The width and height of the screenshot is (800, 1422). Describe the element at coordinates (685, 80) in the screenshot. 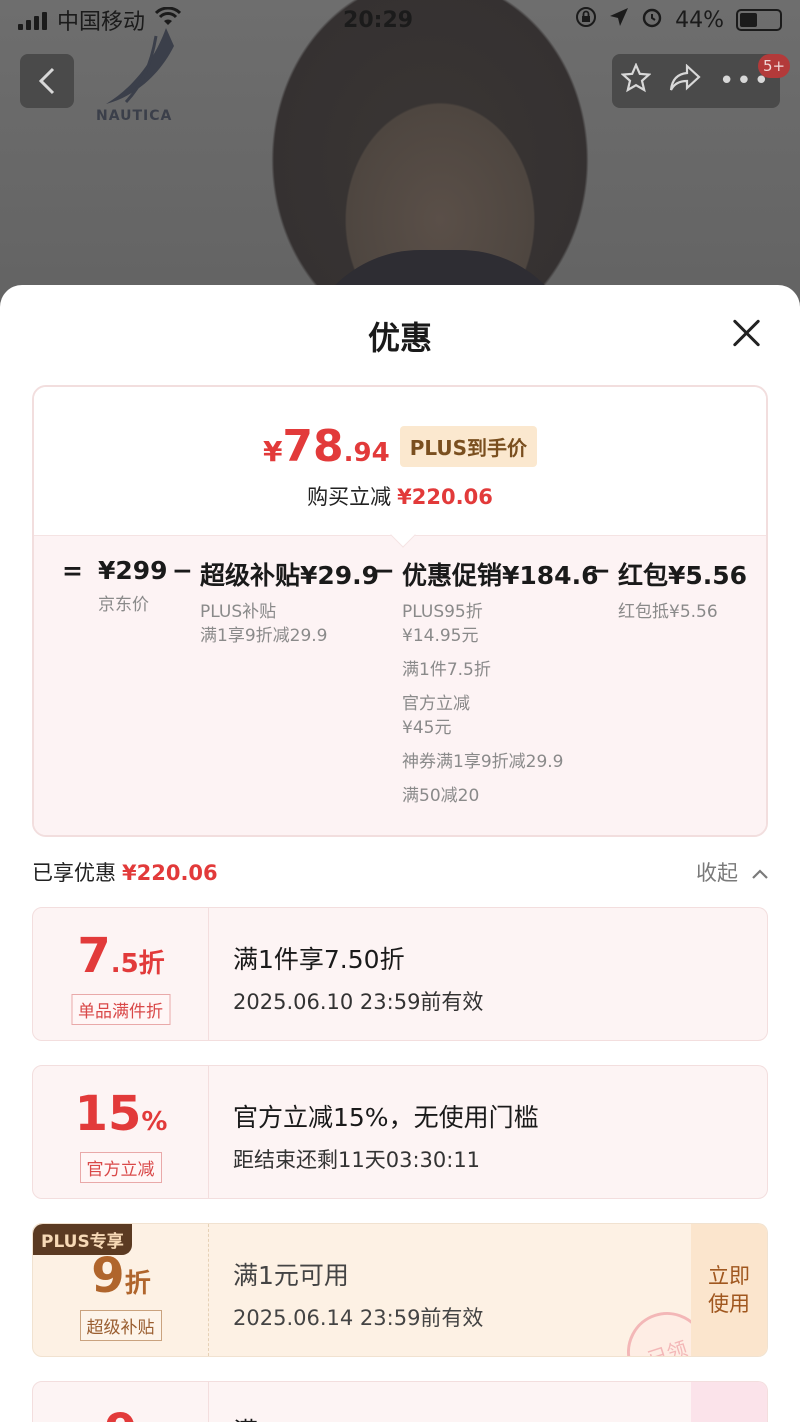

I see `share-icon` at that location.